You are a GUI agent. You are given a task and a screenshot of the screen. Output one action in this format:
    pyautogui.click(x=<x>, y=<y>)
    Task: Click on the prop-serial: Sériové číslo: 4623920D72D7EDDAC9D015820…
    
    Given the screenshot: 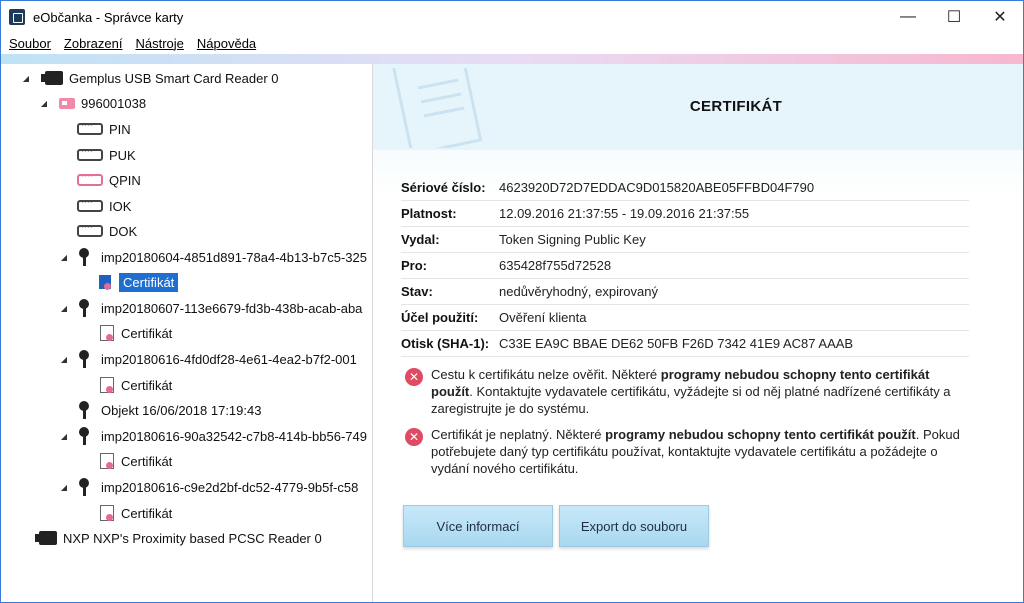 What is the action you would take?
    pyautogui.click(x=685, y=188)
    